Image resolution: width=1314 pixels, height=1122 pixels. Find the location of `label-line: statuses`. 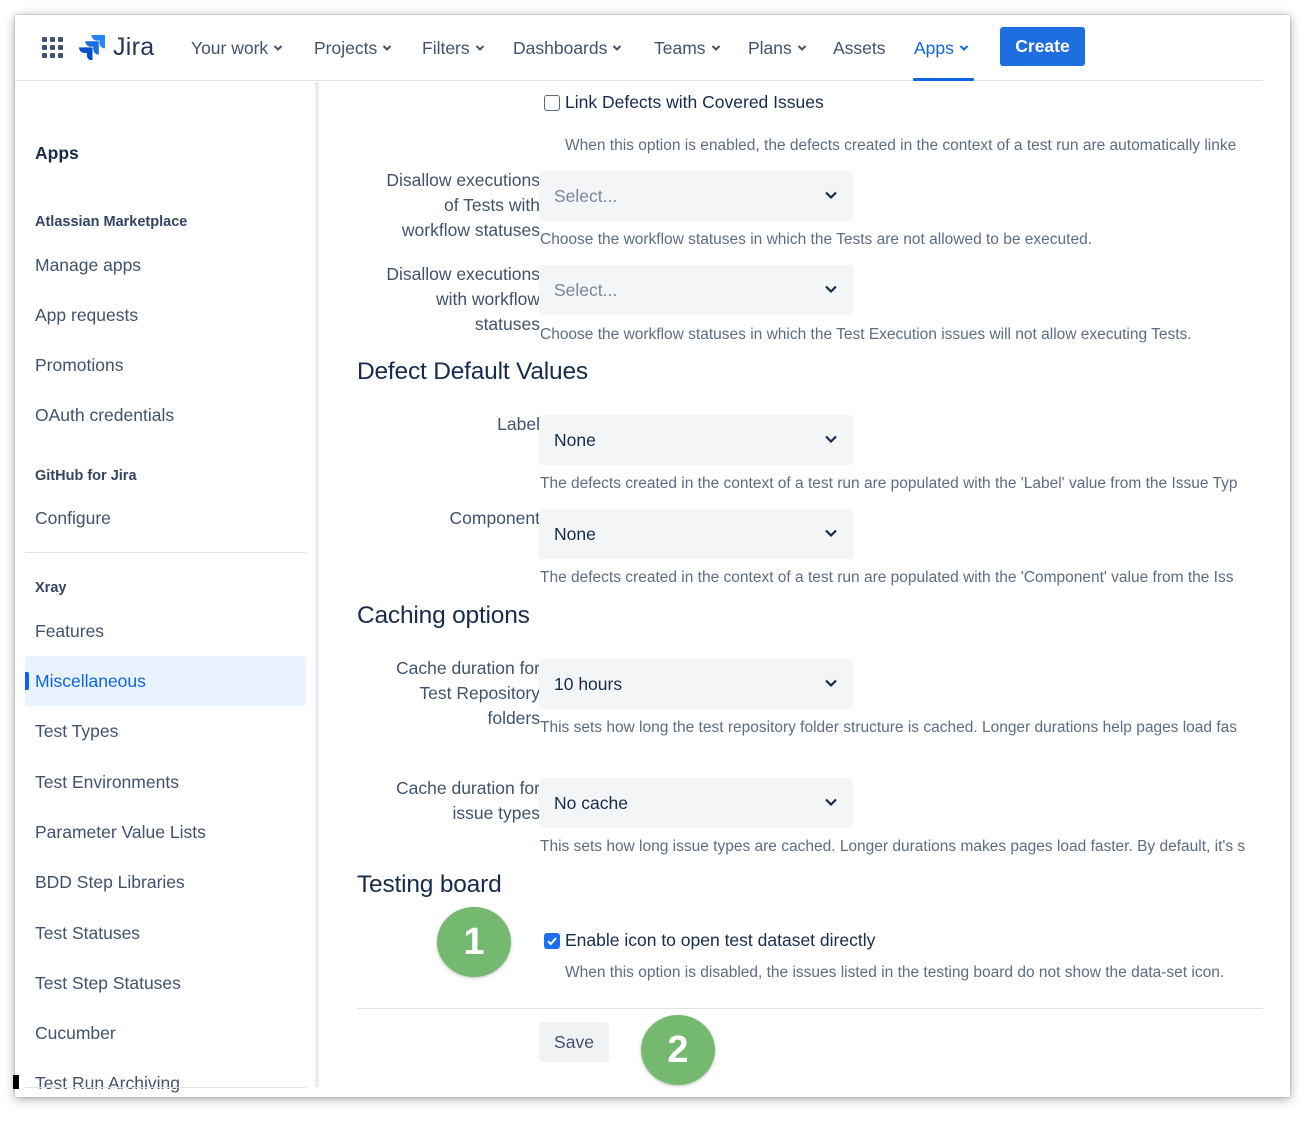

label-line: statuses is located at coordinates (507, 324).